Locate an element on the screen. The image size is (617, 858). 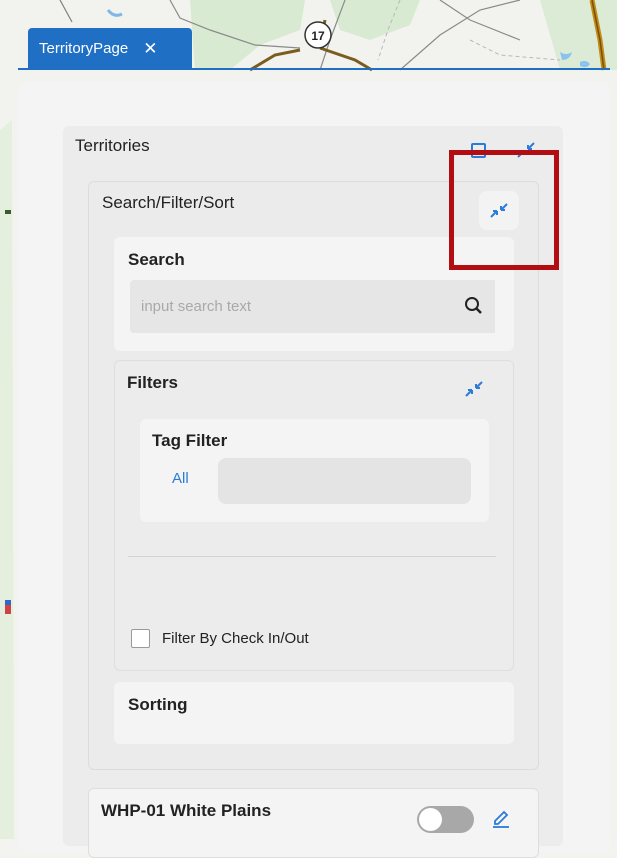
highlight-annotation-box is located at coordinates (504, 210).